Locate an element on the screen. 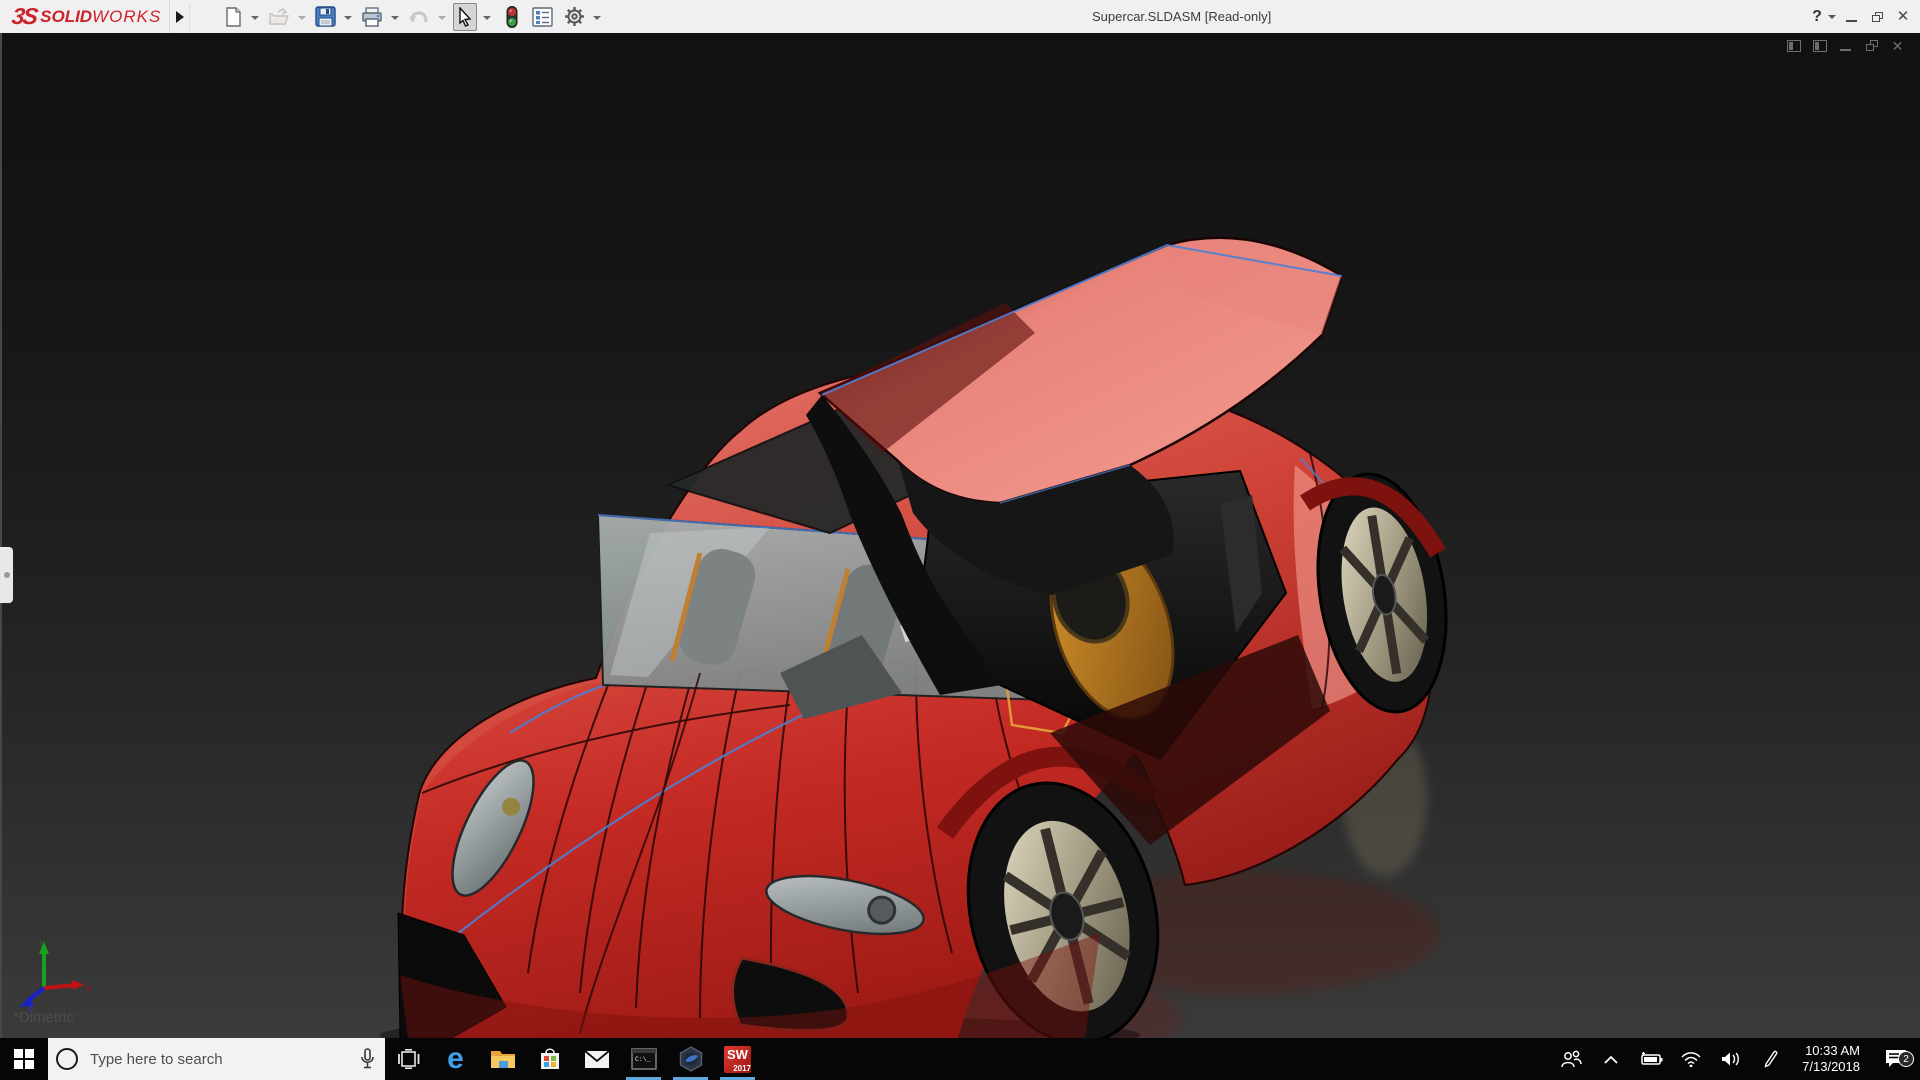 Image resolution: width=1920 pixels, height=1080 pixels. standard-toolbar is located at coordinates (411, 16).